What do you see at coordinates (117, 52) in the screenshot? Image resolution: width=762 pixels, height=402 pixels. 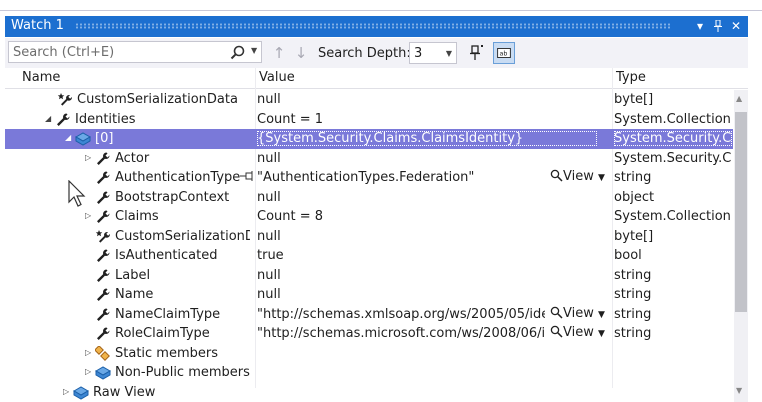 I see `search-input` at bounding box center [117, 52].